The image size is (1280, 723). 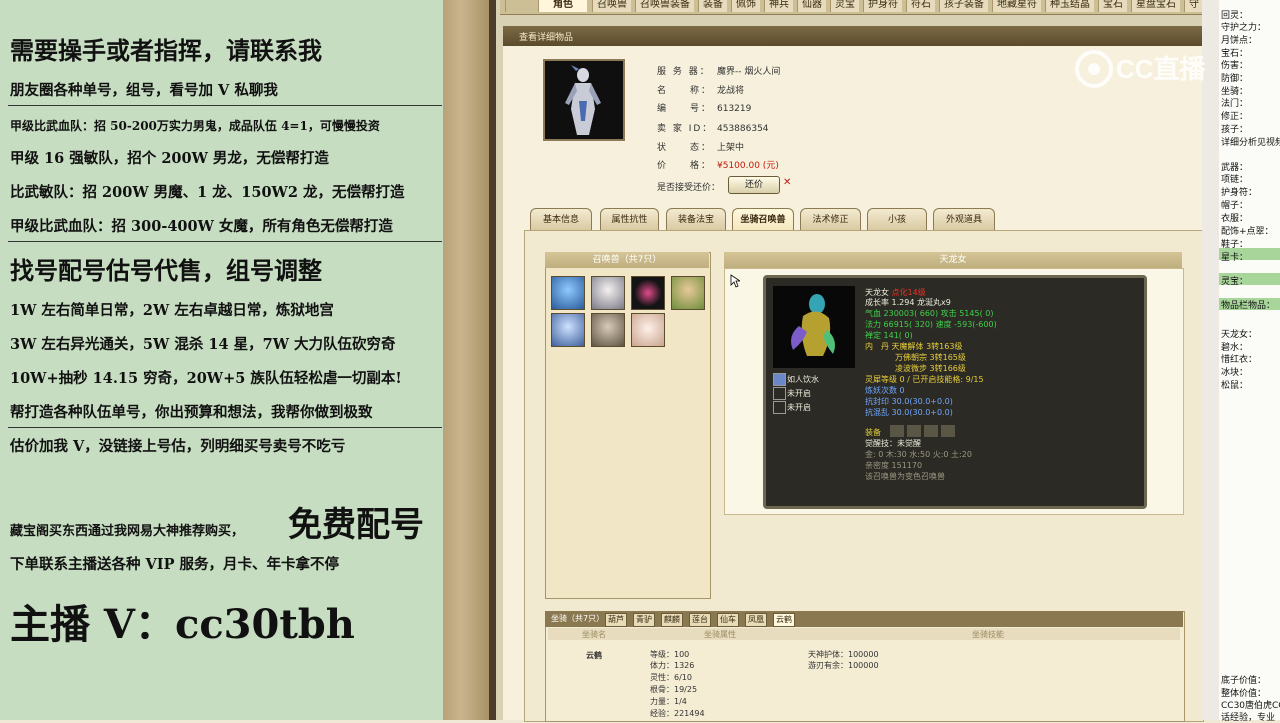 I want to click on server-row: 服 务 器： 魔界-- 烟火人间, so click(x=719, y=72).